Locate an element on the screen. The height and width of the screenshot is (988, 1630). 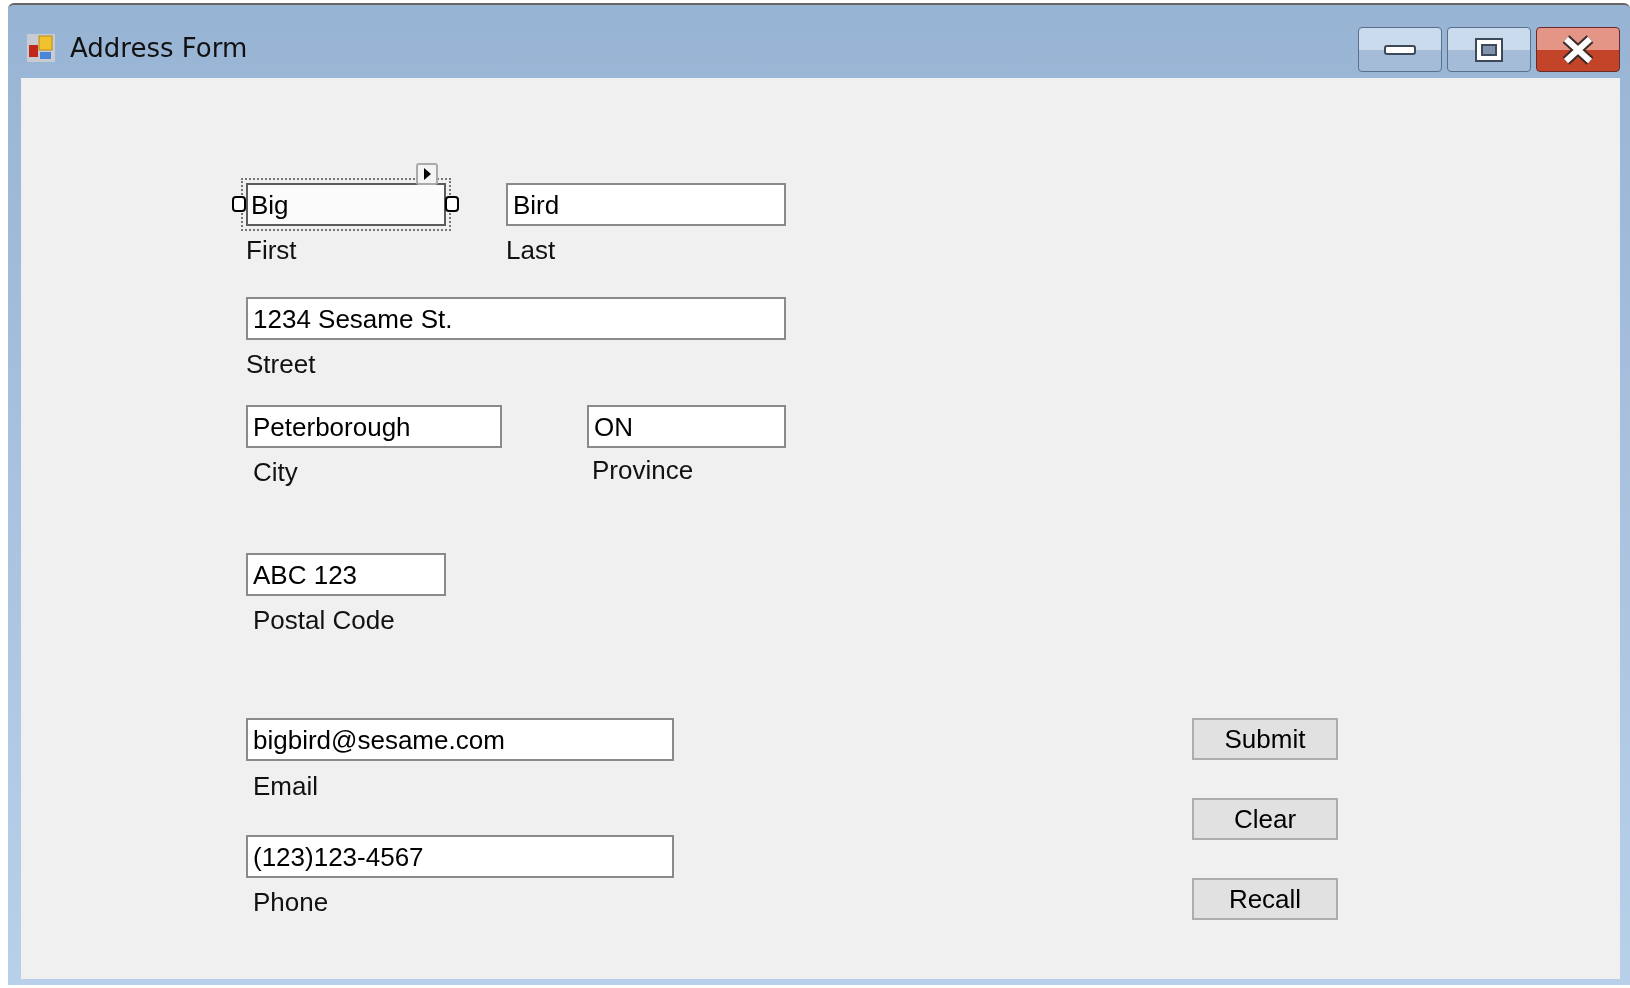
text-field: ON is located at coordinates (686, 426).